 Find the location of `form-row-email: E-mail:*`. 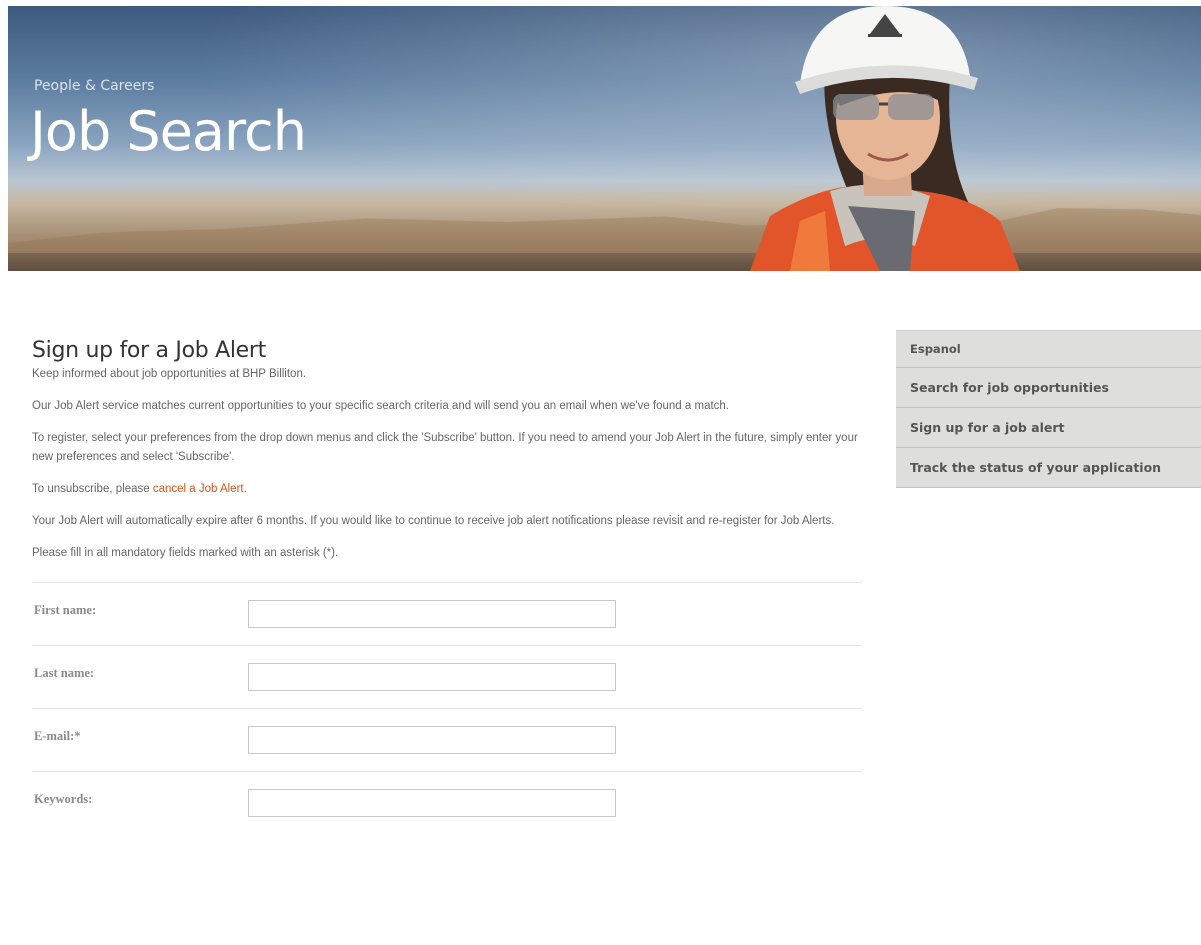

form-row-email: E-mail:* is located at coordinates (447, 740).